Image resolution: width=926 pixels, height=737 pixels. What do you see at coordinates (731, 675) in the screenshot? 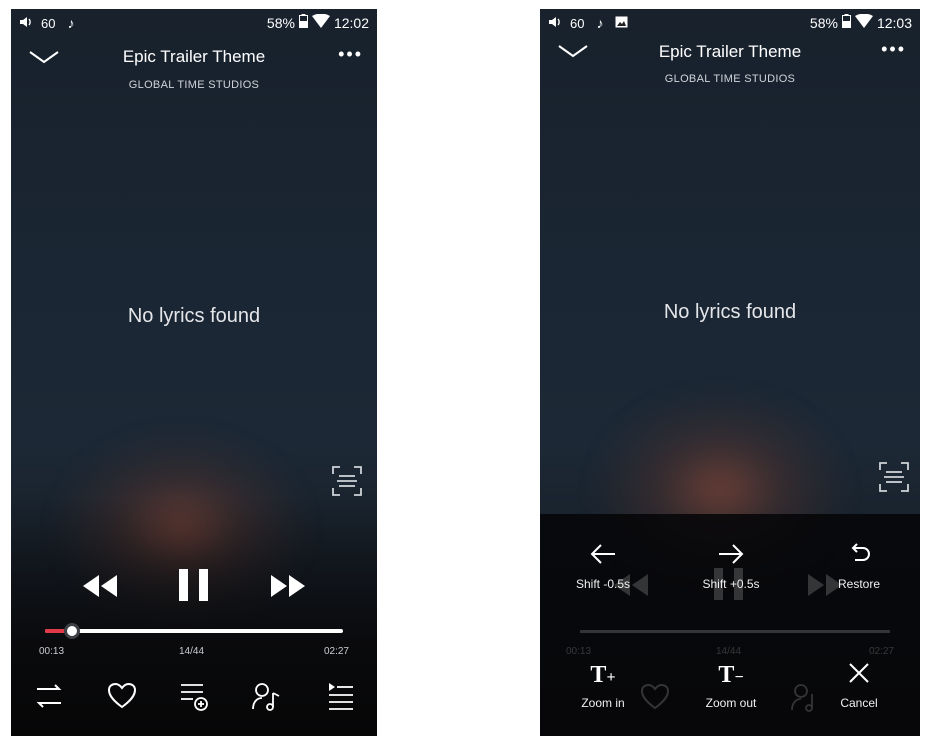
I see `text-smaller-icon: T−` at bounding box center [731, 675].